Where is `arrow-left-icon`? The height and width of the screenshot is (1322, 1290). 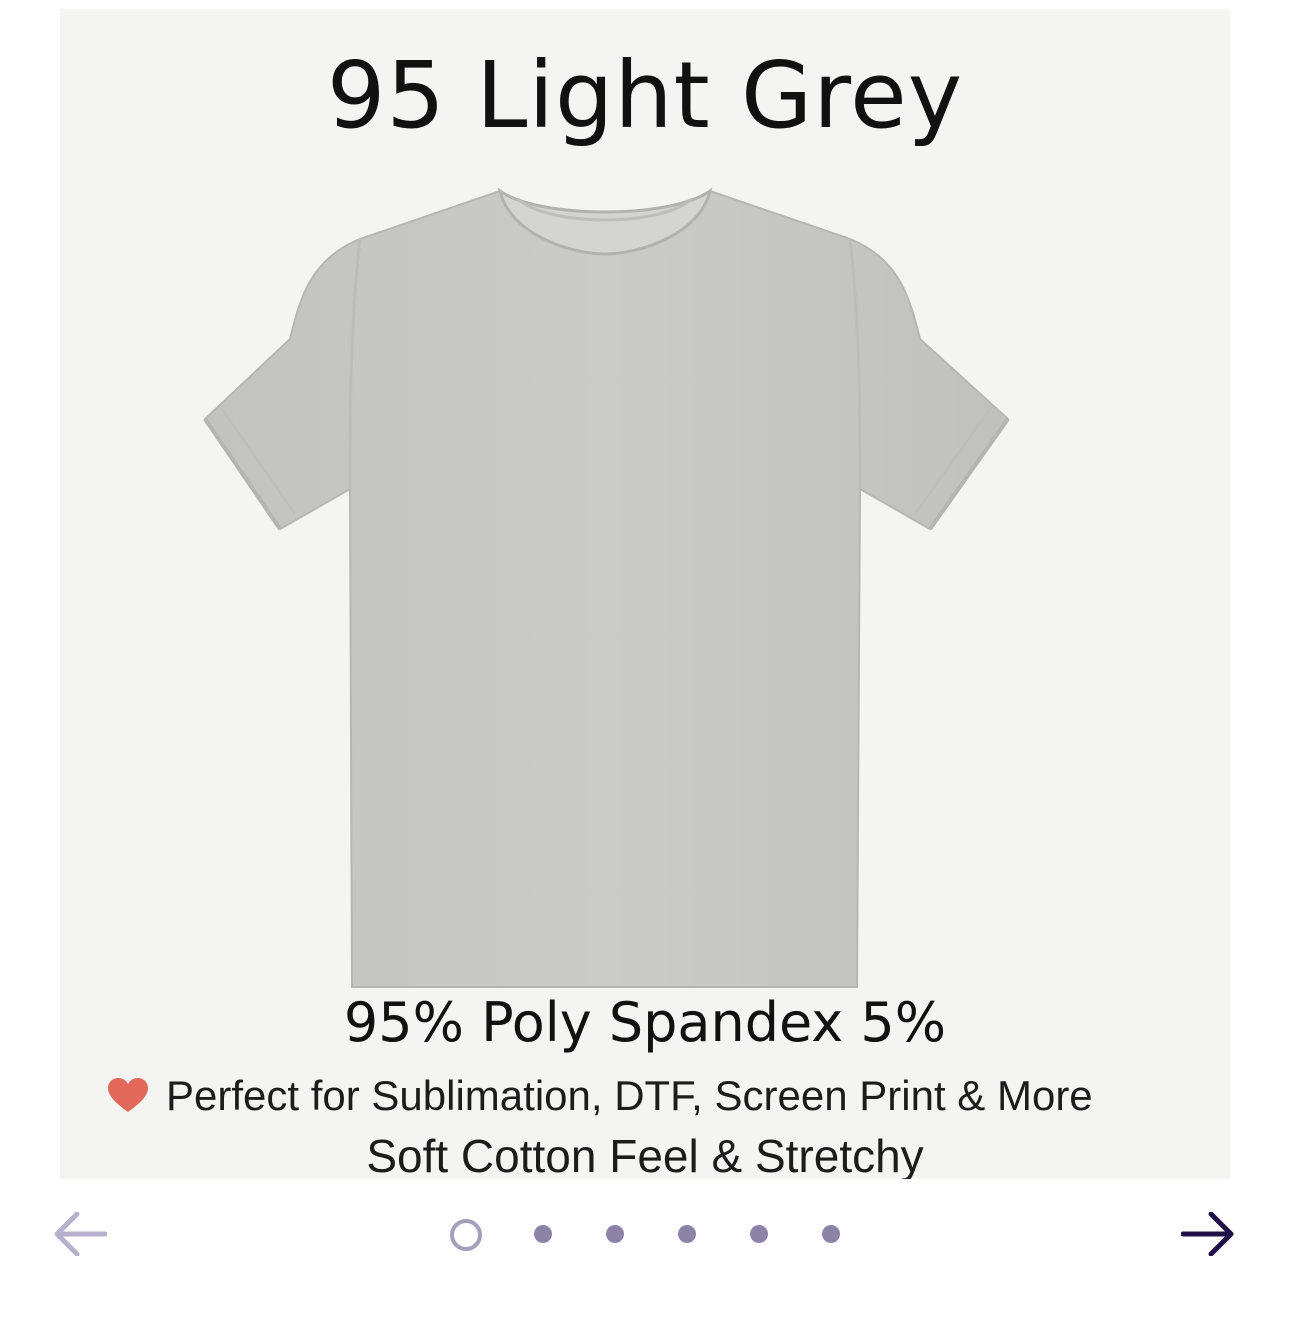
arrow-left-icon is located at coordinates (80, 1234).